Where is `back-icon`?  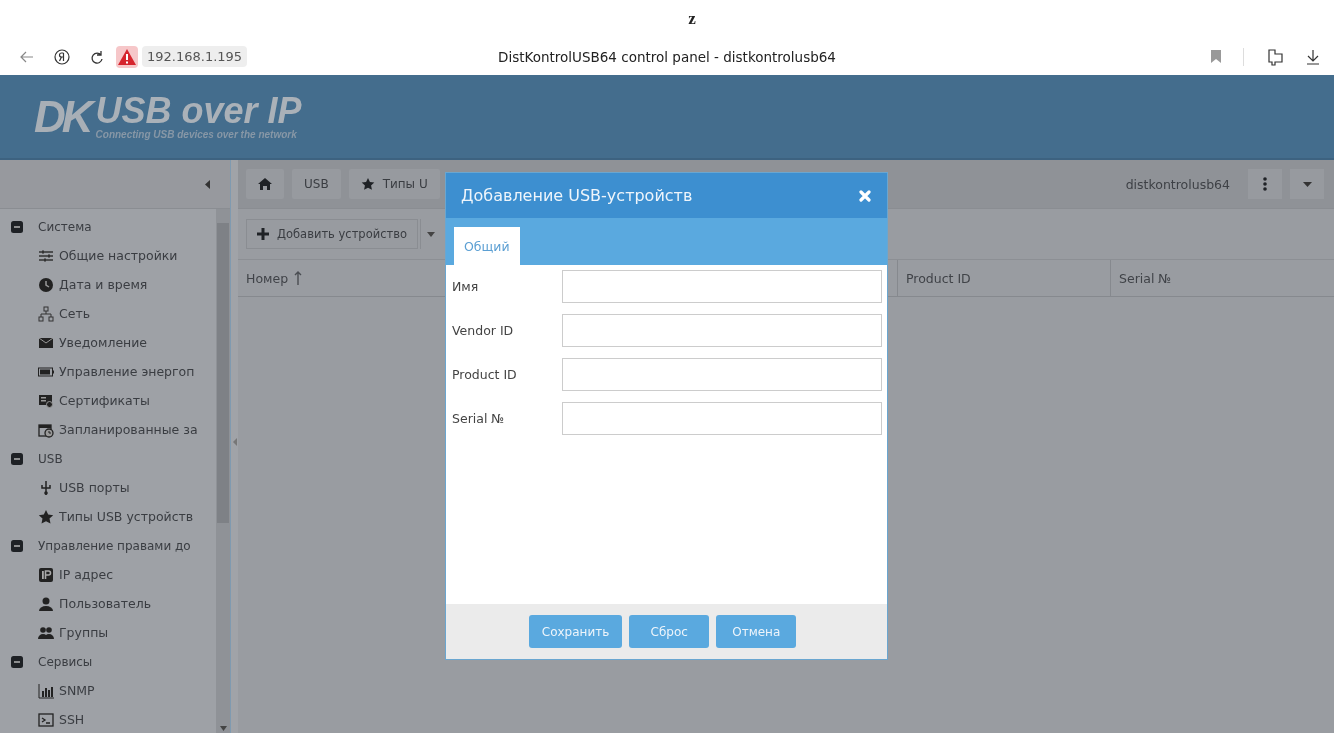
back-icon is located at coordinates (27, 56).